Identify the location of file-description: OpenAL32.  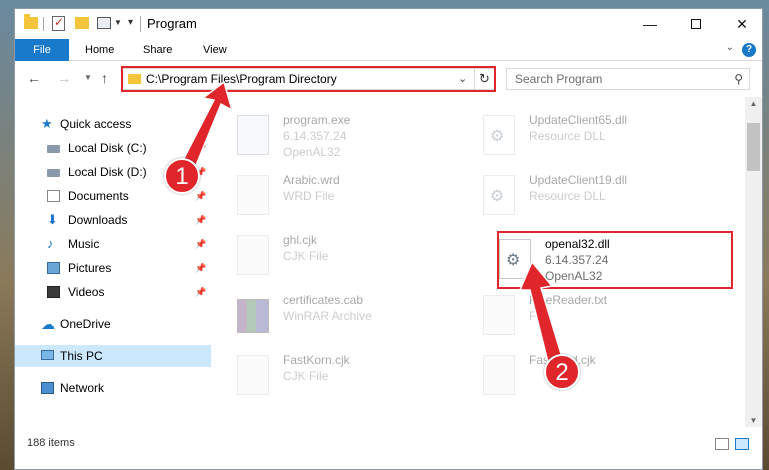
(312, 152).